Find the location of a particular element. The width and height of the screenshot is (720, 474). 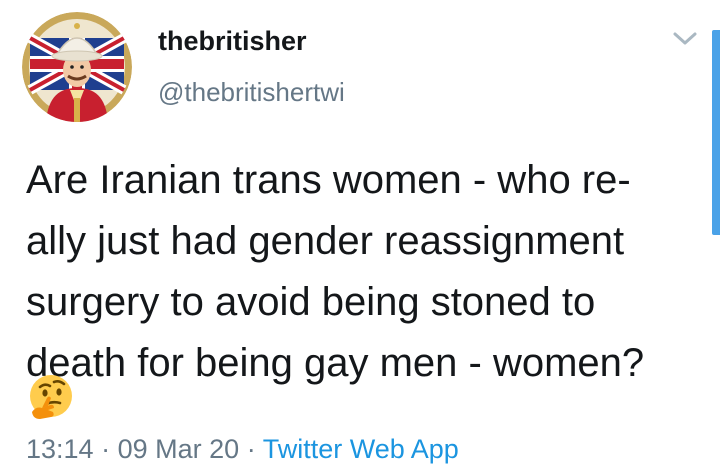

tweet-time: 13:14 is located at coordinates (60, 449).